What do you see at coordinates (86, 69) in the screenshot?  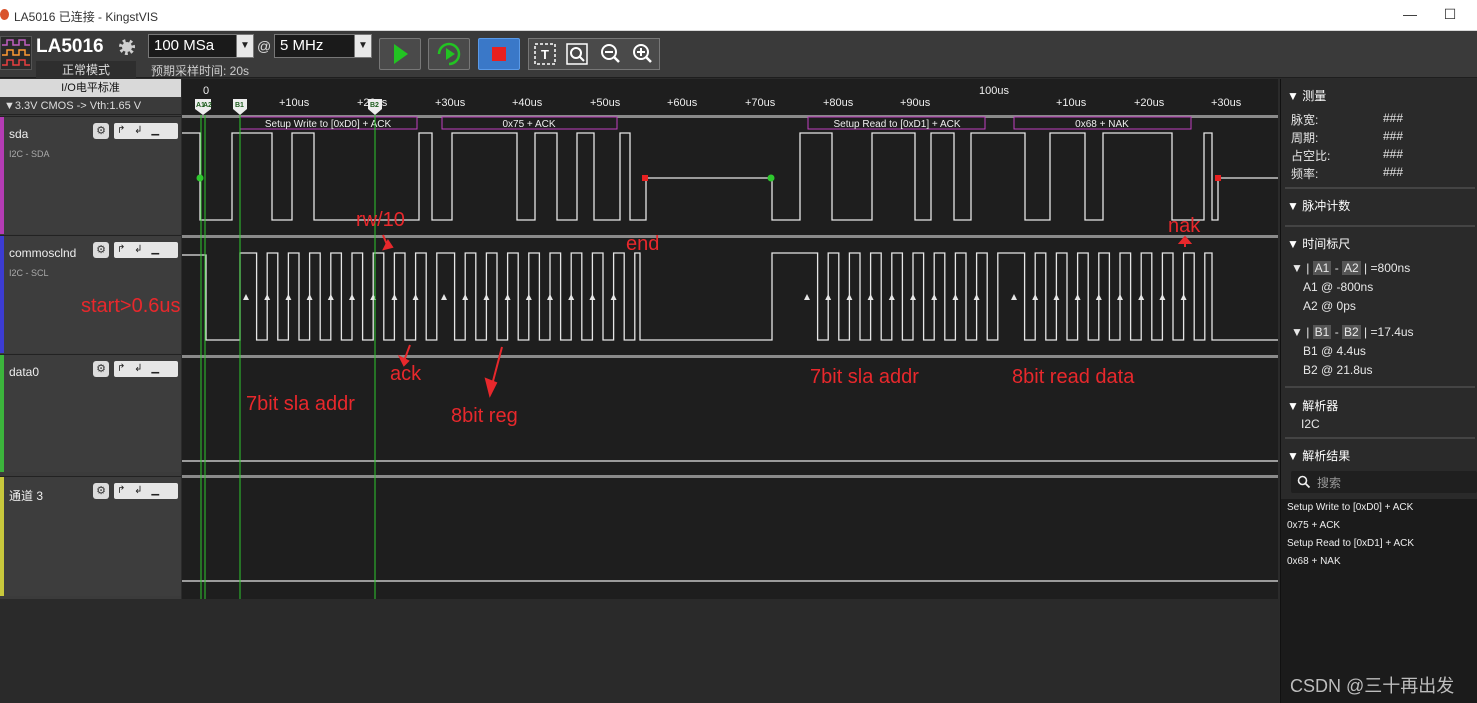 I see `device-mode: 正常模式` at bounding box center [86, 69].